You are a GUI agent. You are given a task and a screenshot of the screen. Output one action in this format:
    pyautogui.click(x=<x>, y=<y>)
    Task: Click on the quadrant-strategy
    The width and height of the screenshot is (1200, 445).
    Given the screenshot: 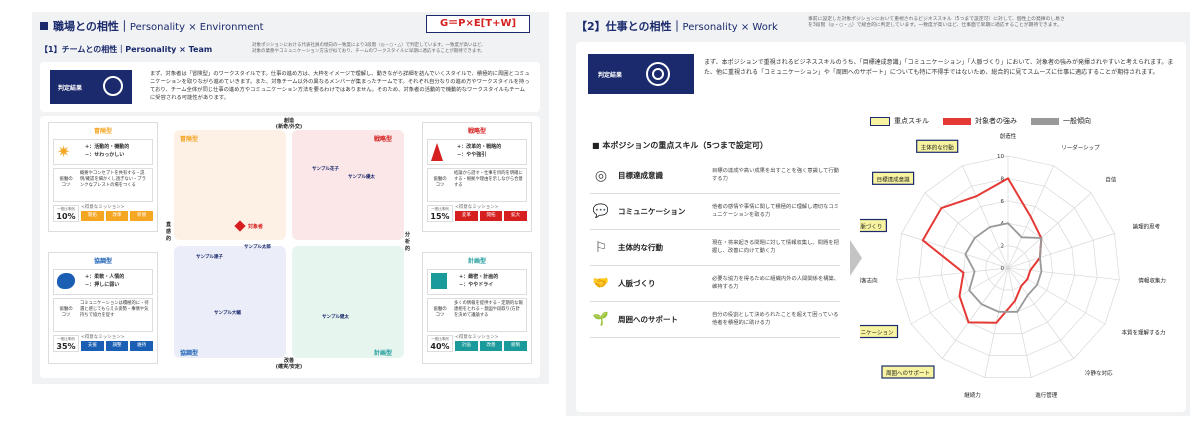 What is the action you would take?
    pyautogui.click(x=348, y=185)
    